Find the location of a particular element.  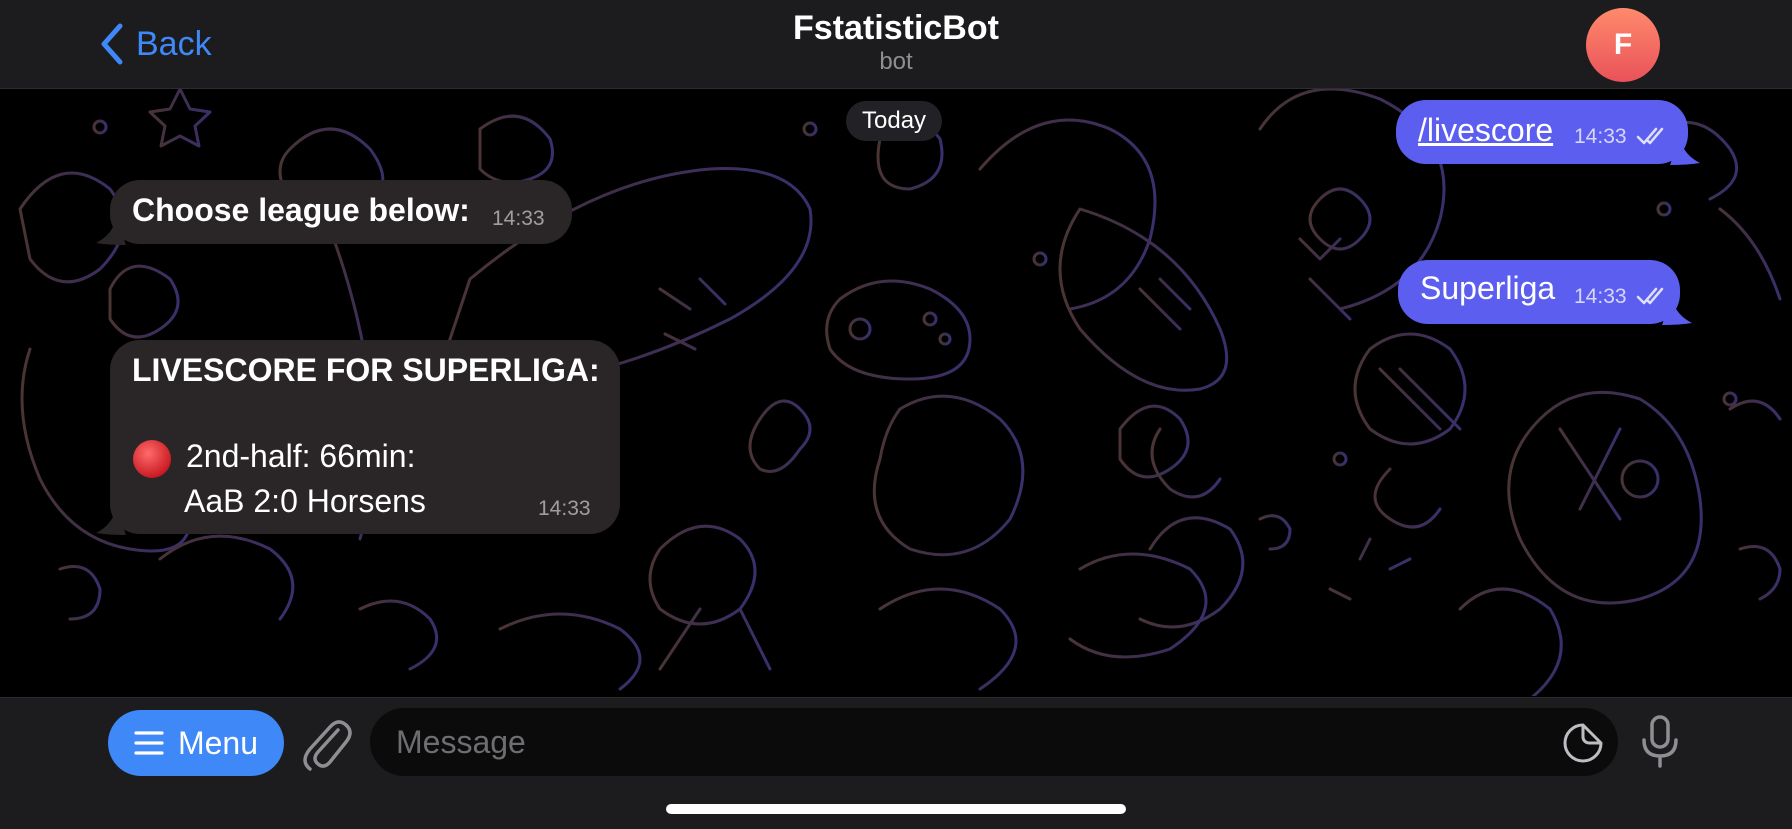

message-incoming: Choose league below: 14:33 is located at coordinates (341, 212).